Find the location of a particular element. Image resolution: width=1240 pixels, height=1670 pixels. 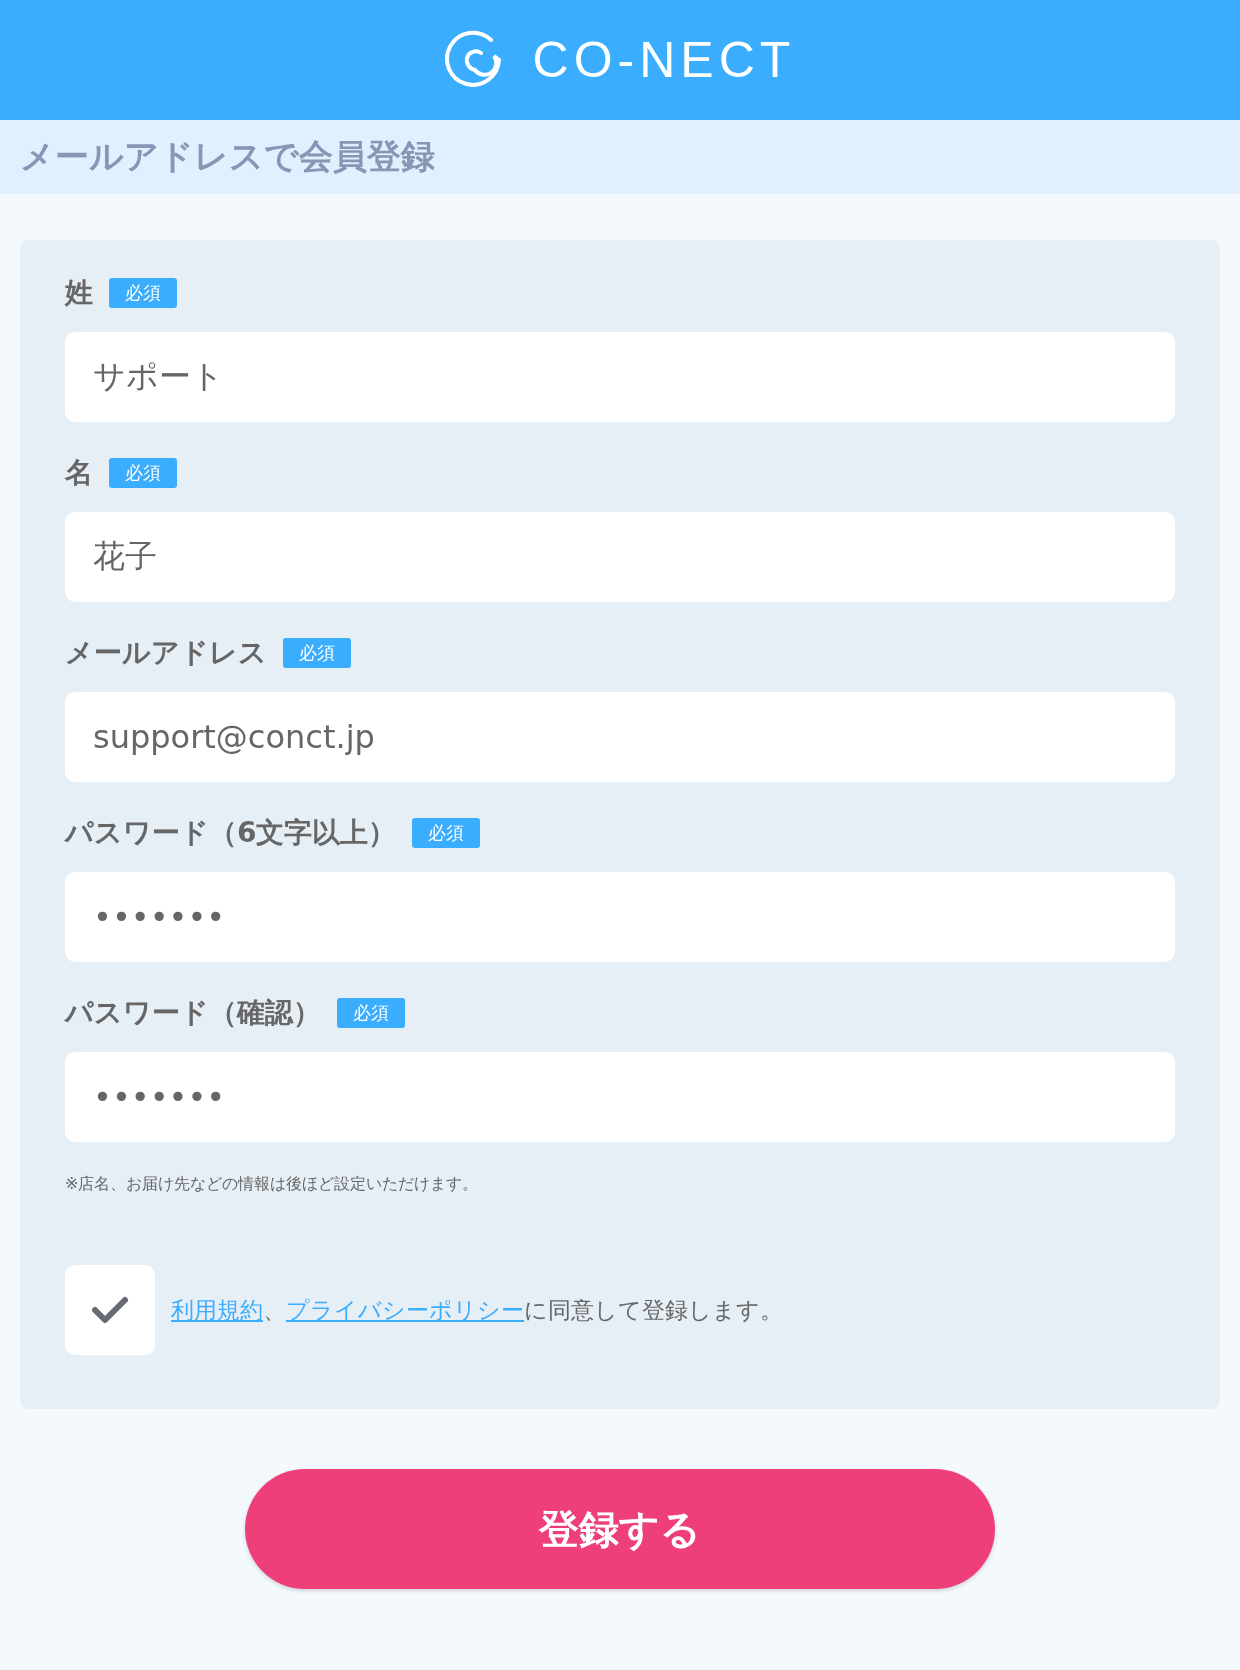

input-field: 花子 is located at coordinates (620, 557).